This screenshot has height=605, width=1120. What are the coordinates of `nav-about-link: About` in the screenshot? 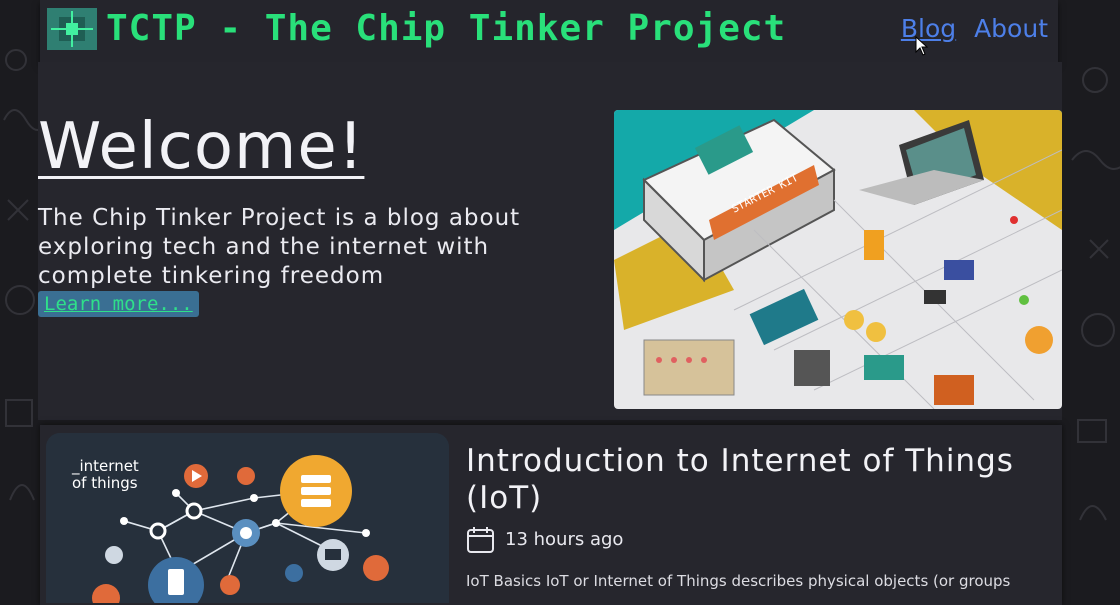 It's located at (1011, 28).